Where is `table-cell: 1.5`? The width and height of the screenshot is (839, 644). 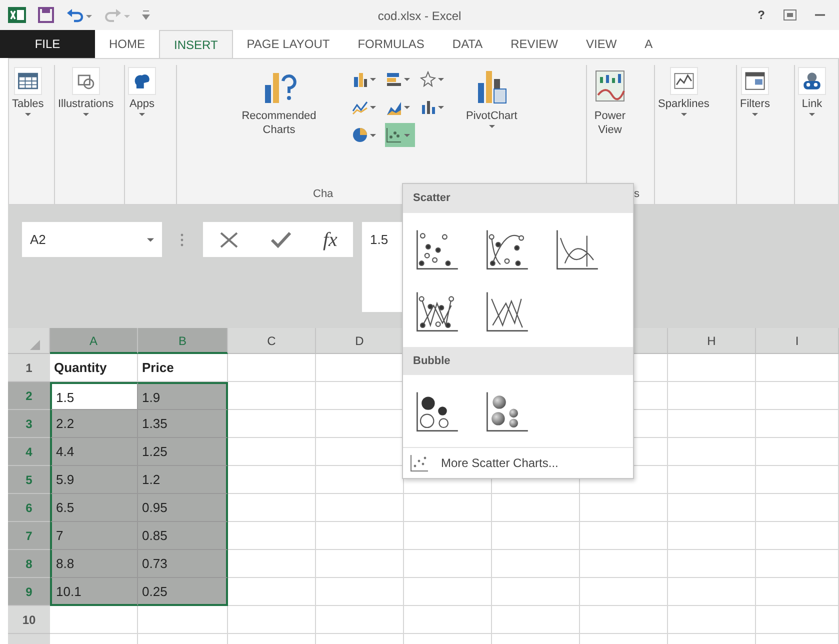
table-cell: 1.5 is located at coordinates (94, 396).